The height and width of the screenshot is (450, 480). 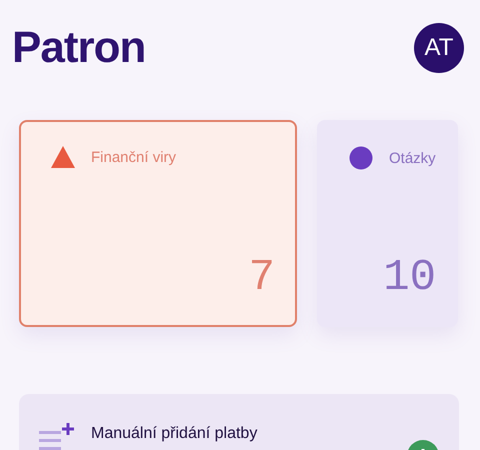 What do you see at coordinates (174, 434) in the screenshot?
I see `action-label: Manuální přidání platby` at bounding box center [174, 434].